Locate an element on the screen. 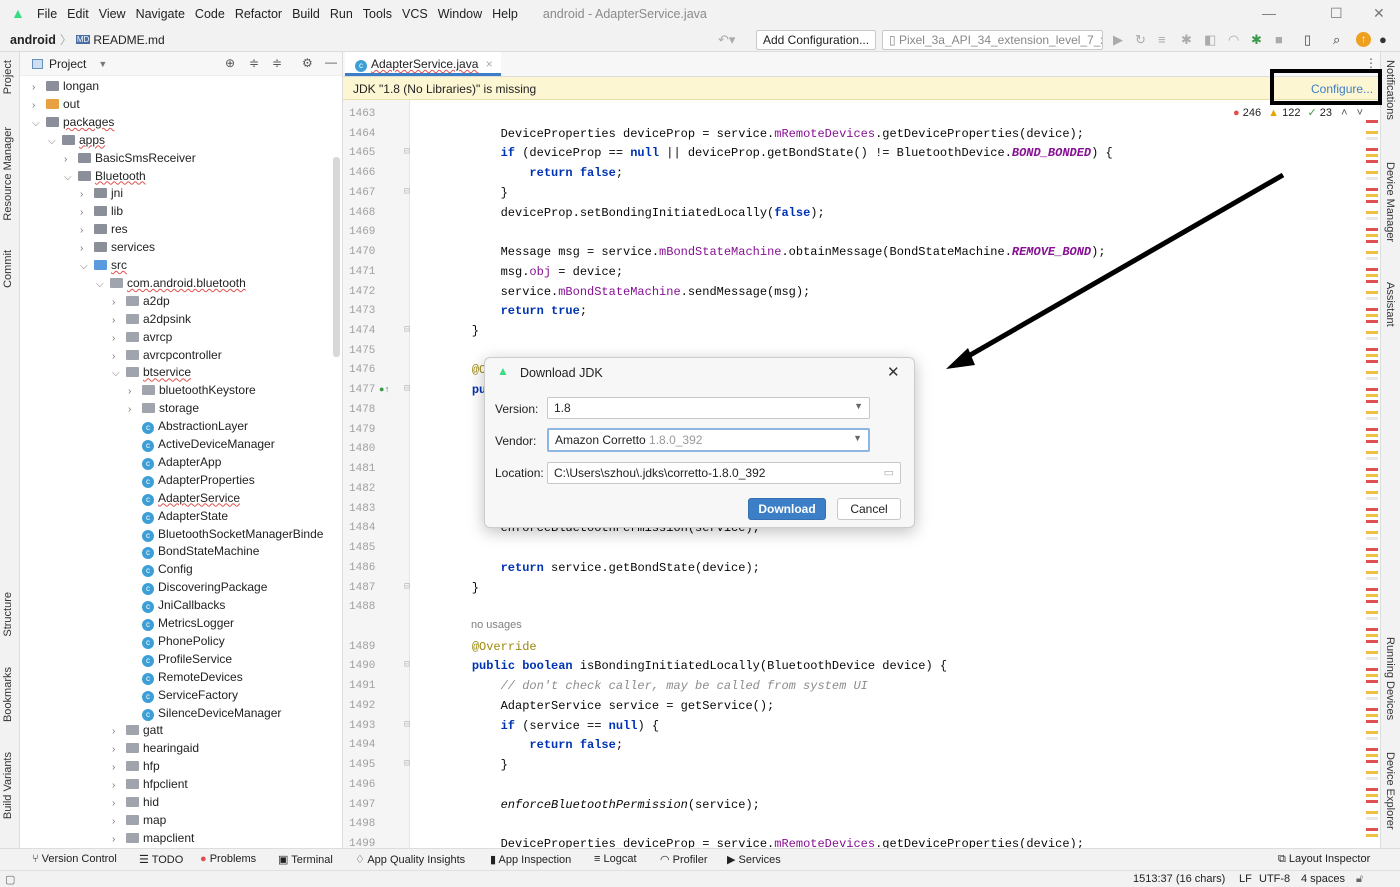  tree-item-avrcpcontroller: › avrcpcontroller is located at coordinates (167, 355).